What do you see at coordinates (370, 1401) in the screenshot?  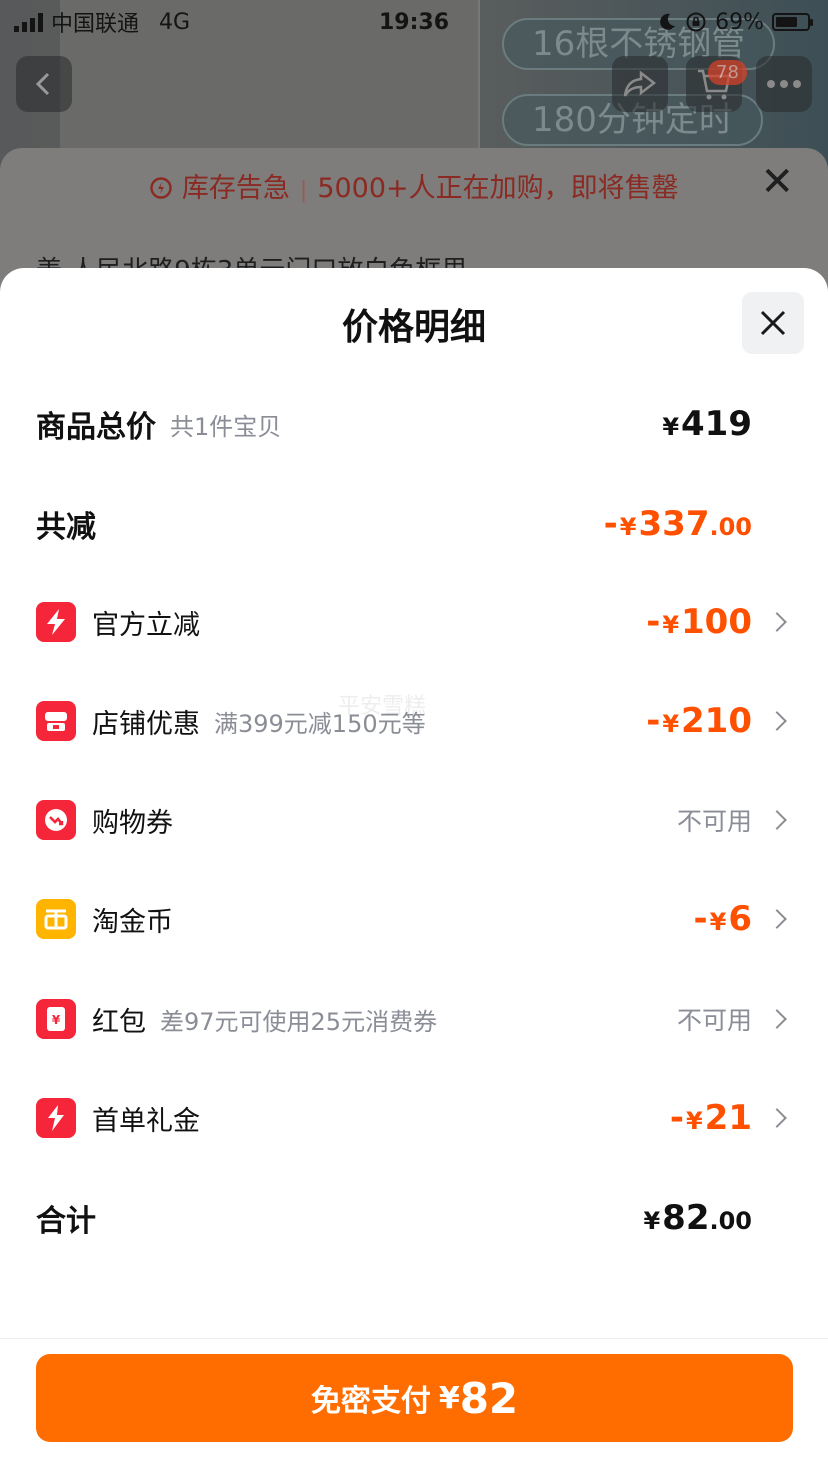 I see `pay-button-label: 免密支付` at bounding box center [370, 1401].